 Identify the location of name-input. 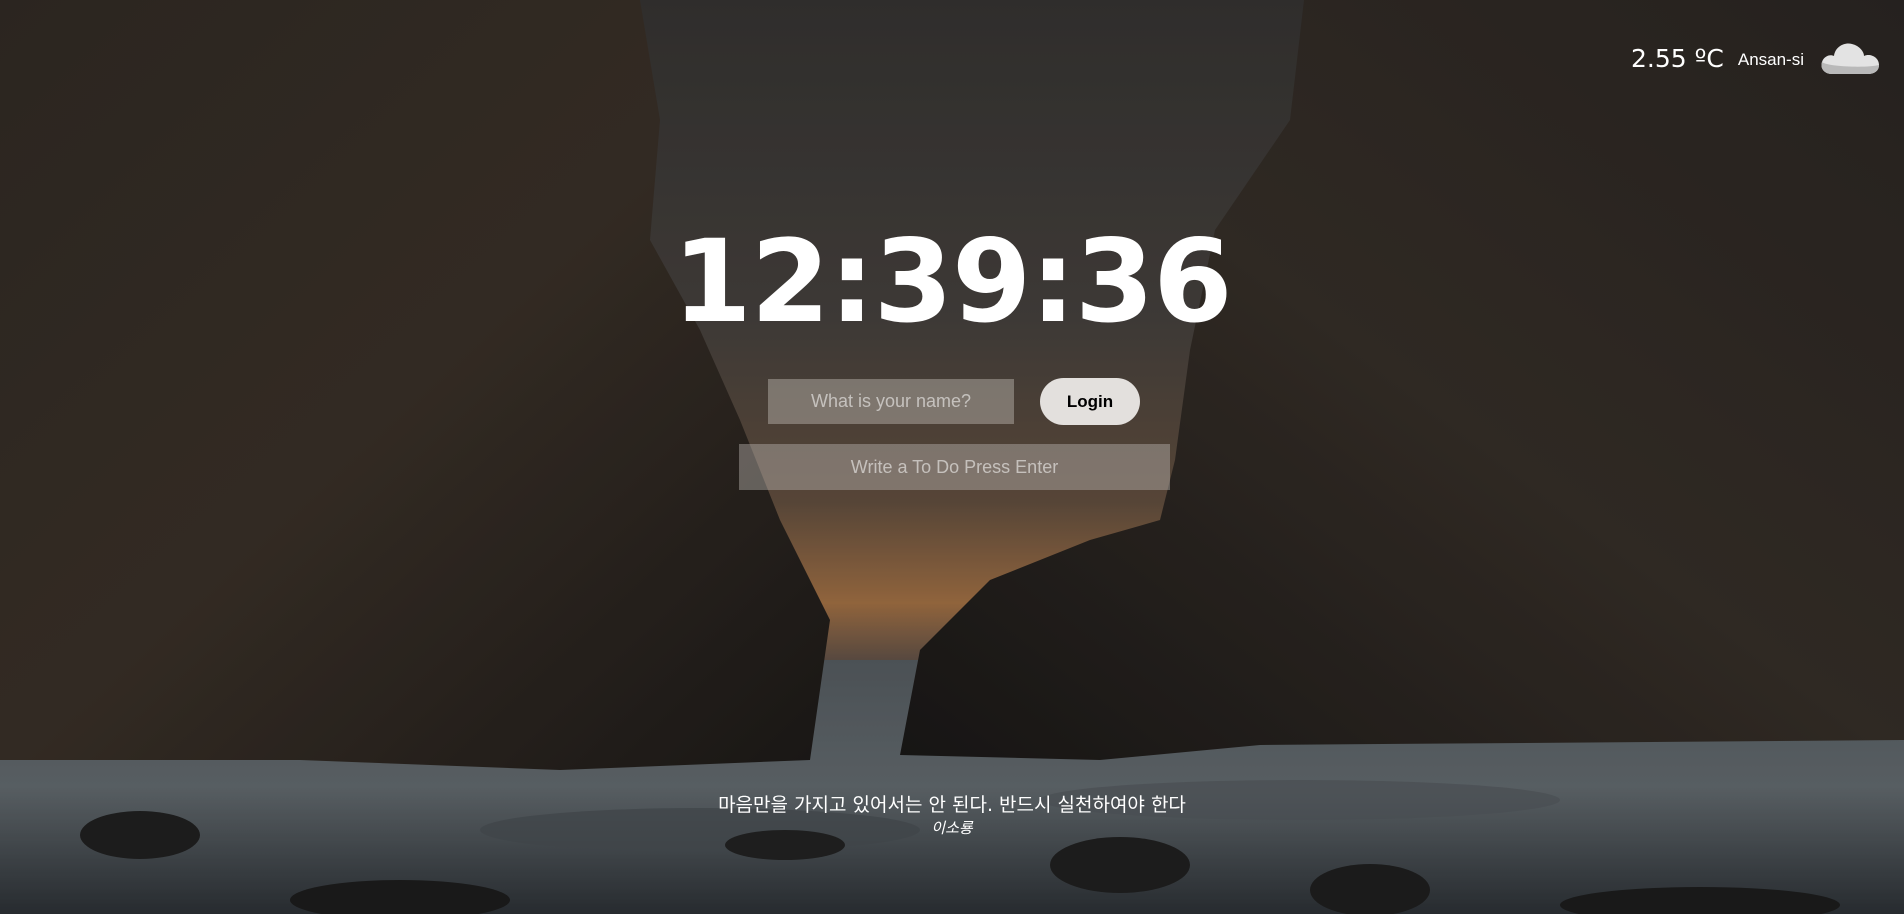
(891, 401).